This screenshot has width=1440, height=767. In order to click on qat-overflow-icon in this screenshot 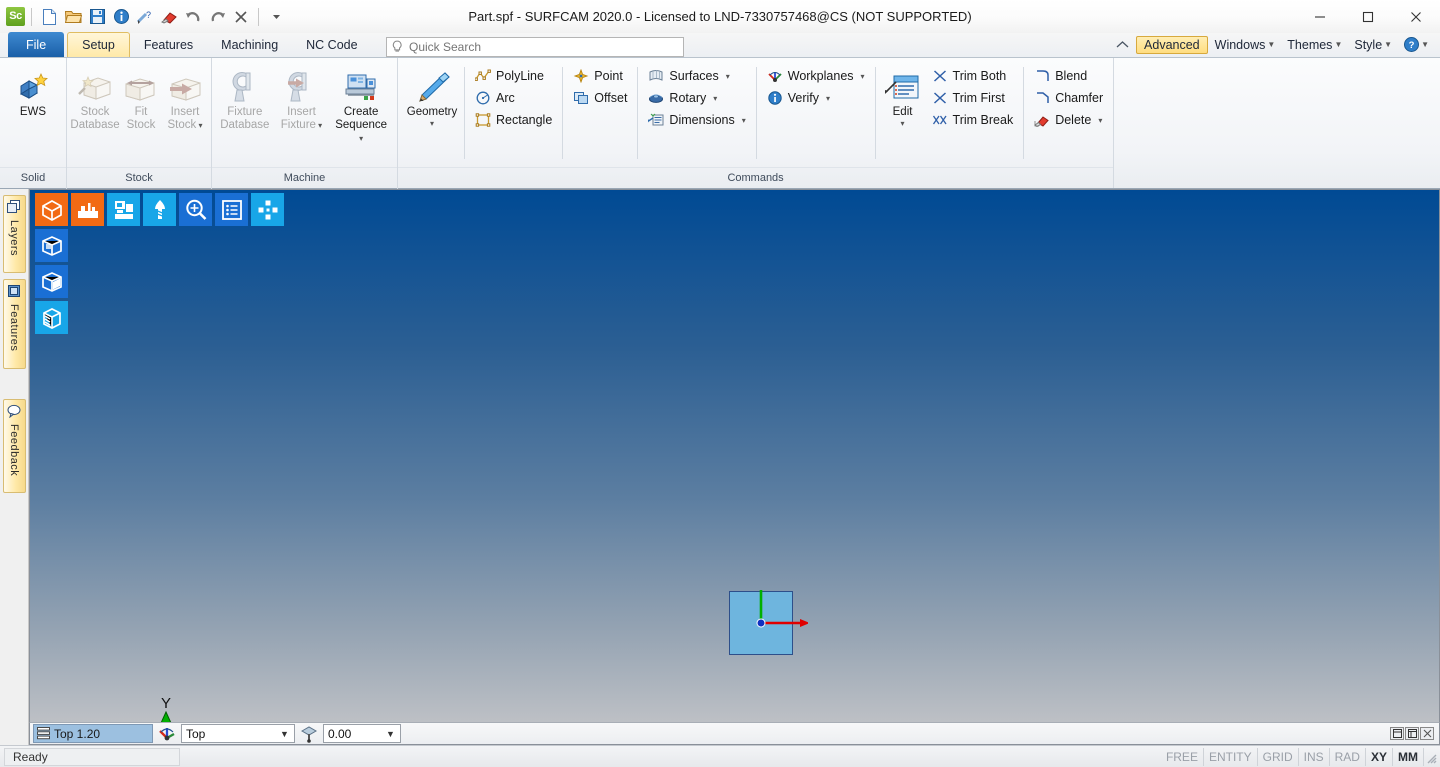, I will do `click(276, 17)`.